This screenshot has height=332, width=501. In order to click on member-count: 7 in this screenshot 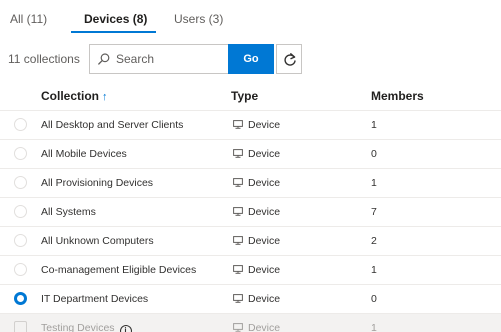, I will do `click(374, 212)`.